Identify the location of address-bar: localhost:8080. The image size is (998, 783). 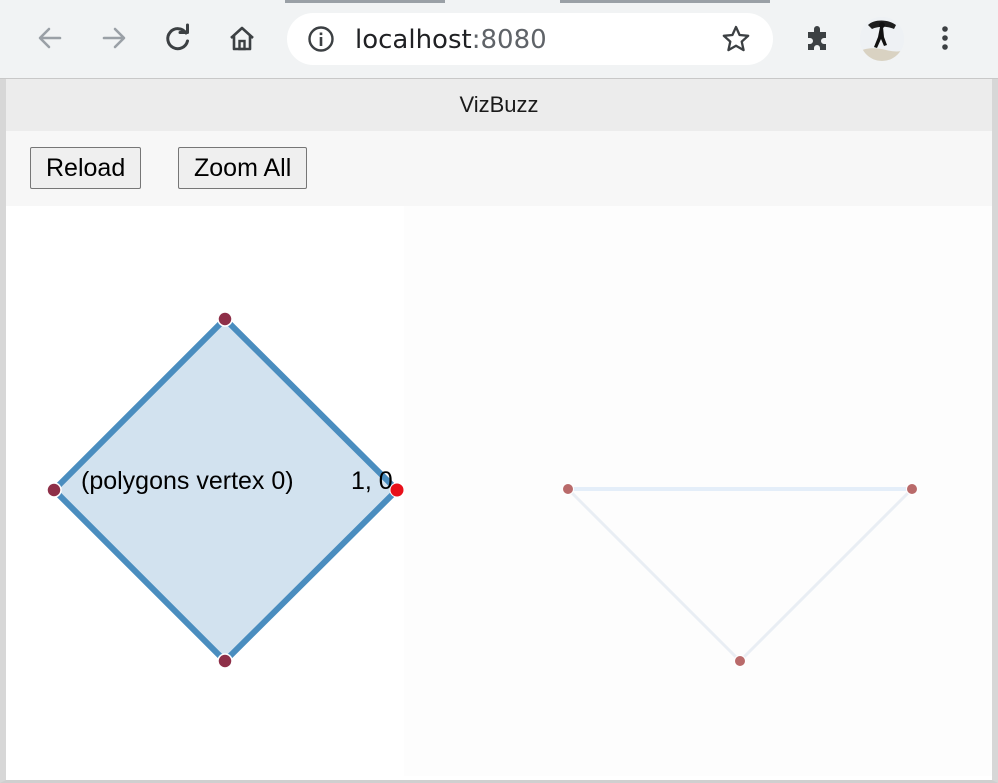
(530, 39).